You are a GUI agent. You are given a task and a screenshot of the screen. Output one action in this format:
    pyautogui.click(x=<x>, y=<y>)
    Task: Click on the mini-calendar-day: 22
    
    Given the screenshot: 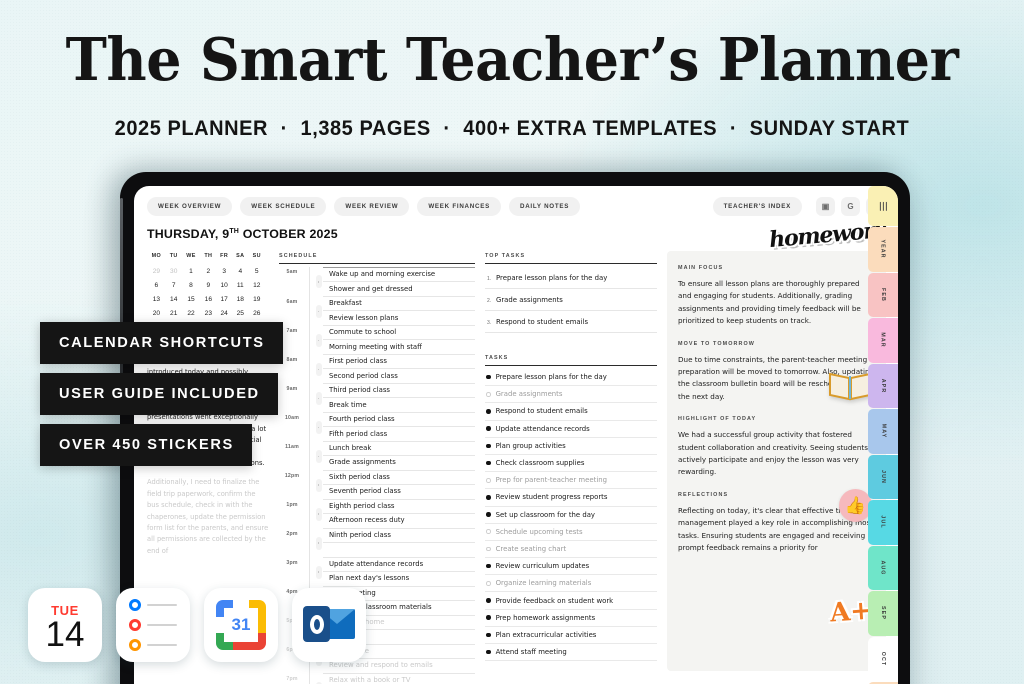 What is the action you would take?
    pyautogui.click(x=191, y=314)
    